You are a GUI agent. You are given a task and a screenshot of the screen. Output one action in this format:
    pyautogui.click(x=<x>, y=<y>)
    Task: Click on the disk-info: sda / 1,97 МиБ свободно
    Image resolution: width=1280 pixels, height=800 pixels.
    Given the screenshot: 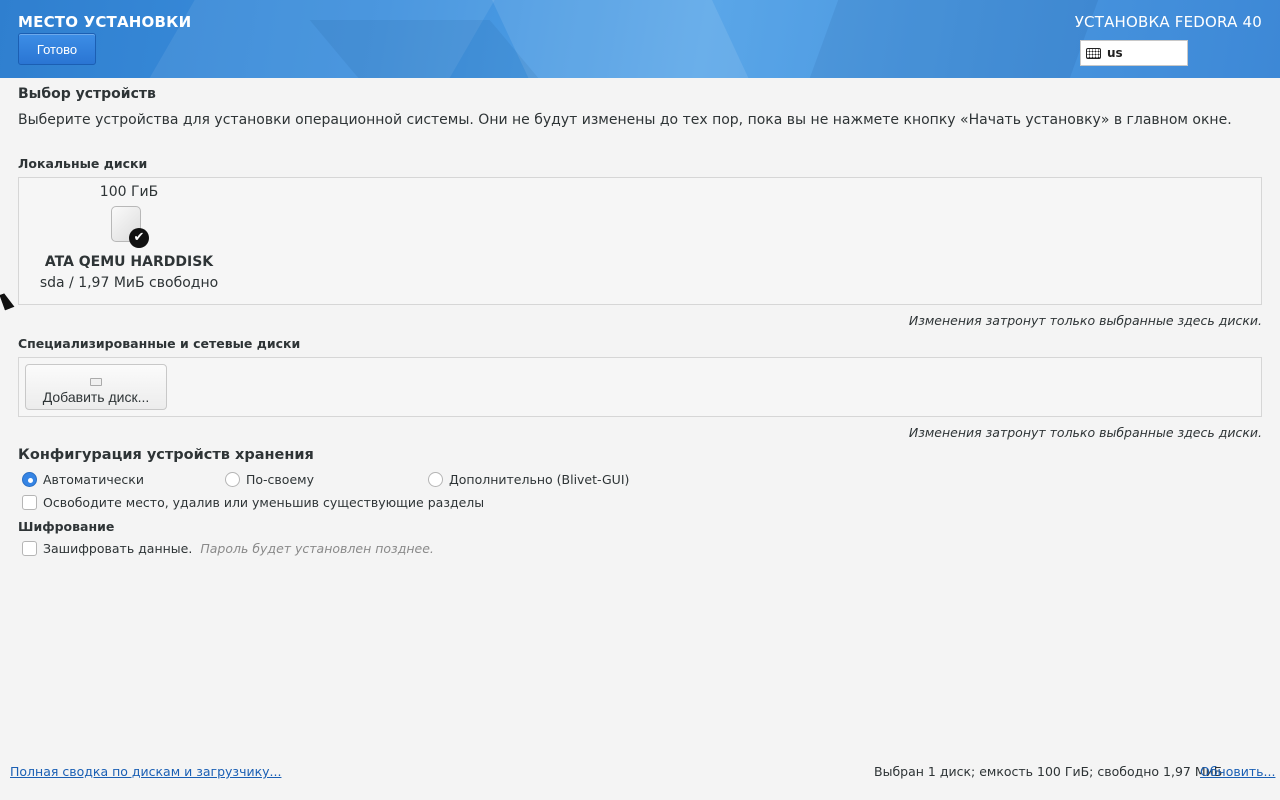 What is the action you would take?
    pyautogui.click(x=129, y=283)
    